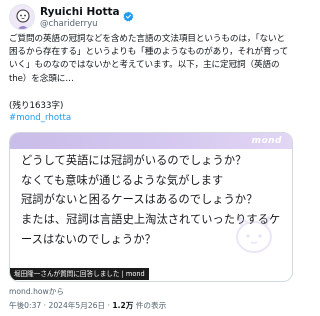  Describe the element at coordinates (254, 233) in the screenshot. I see `mascot-watermark-icon` at that location.